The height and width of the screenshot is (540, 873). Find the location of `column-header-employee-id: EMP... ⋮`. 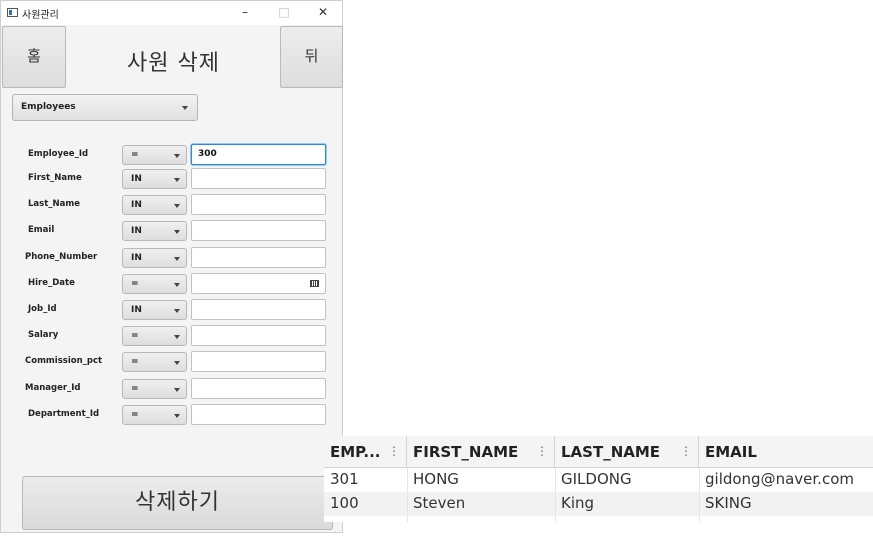

column-header-employee-id: EMP... ⋮ is located at coordinates (365, 451).